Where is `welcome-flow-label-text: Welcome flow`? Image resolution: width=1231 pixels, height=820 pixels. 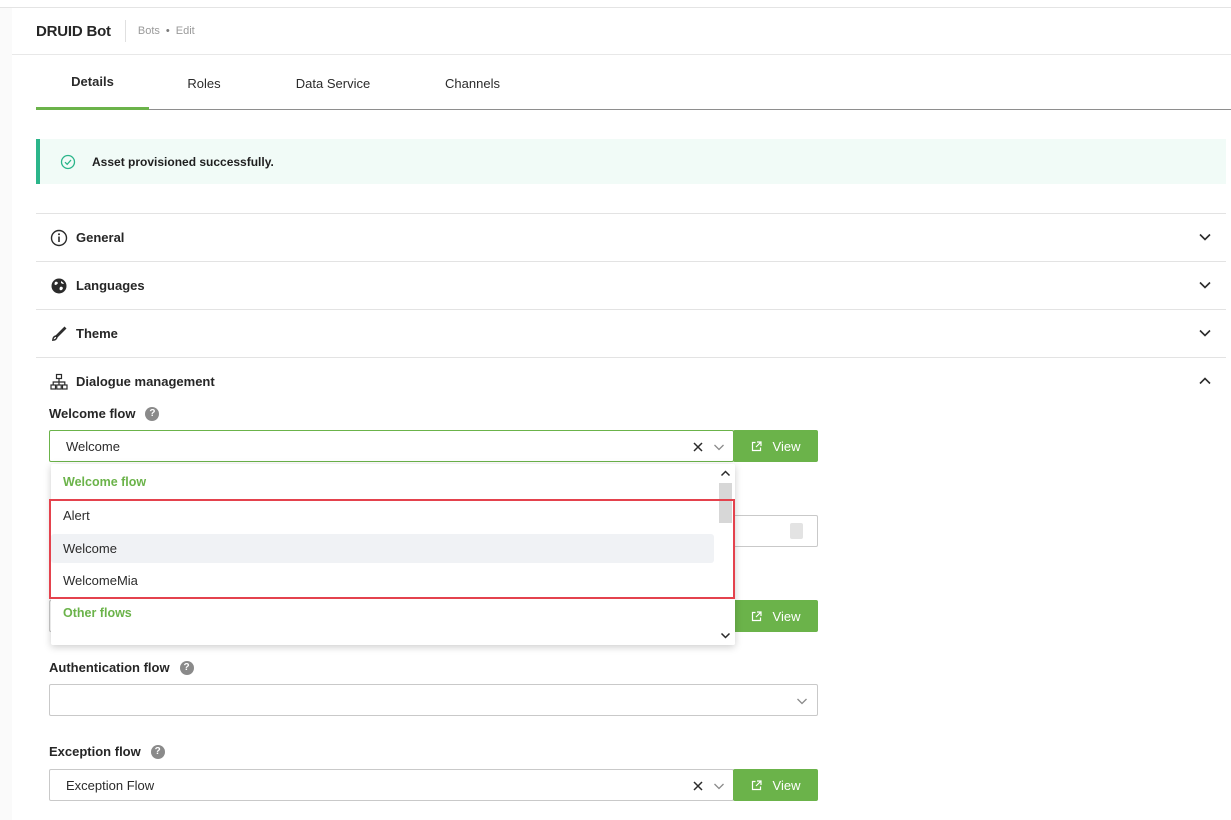 welcome-flow-label-text: Welcome flow is located at coordinates (92, 413).